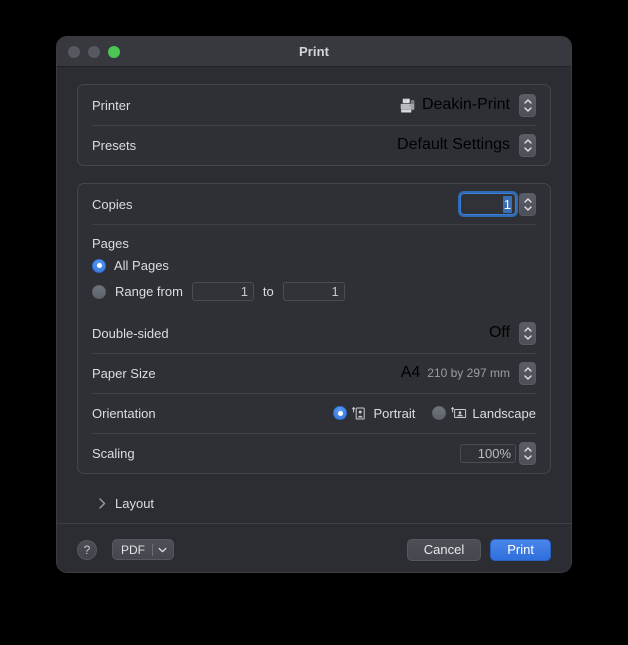 The image size is (628, 645). Describe the element at coordinates (527, 145) in the screenshot. I see `presets-popup-arrows` at that location.